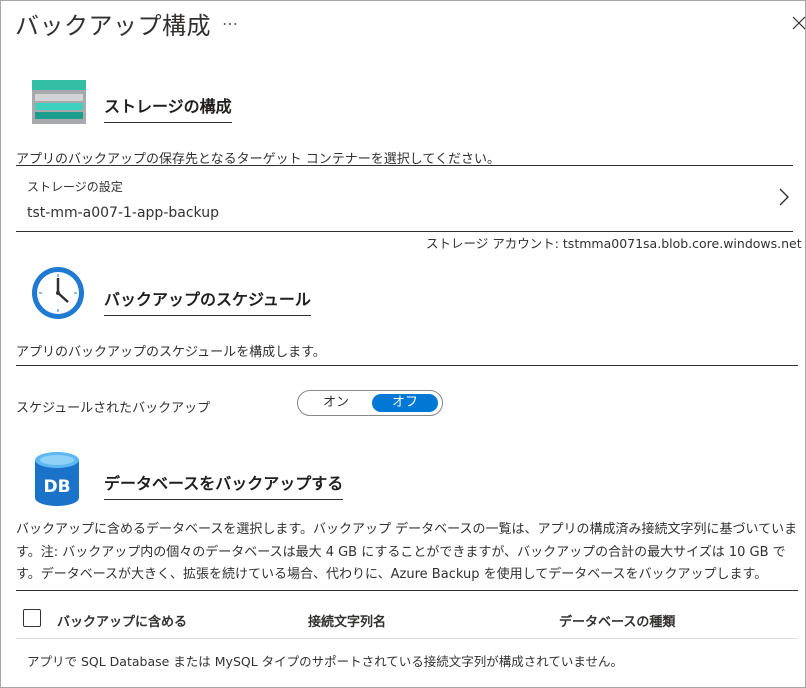 Image resolution: width=806 pixels, height=688 pixels. I want to click on include-all-checkbox, so click(32, 618).